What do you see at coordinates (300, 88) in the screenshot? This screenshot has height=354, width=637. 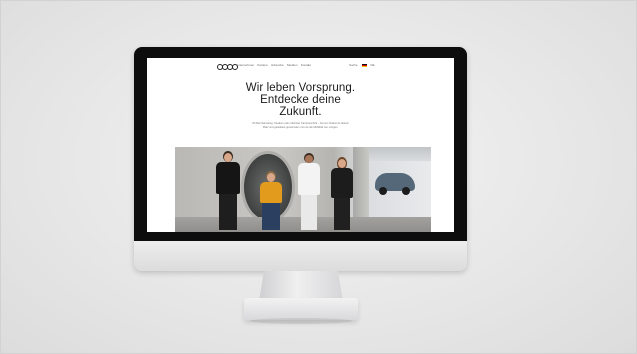 I see `headline-line-1: Wir leben Vorsprung.` at bounding box center [300, 88].